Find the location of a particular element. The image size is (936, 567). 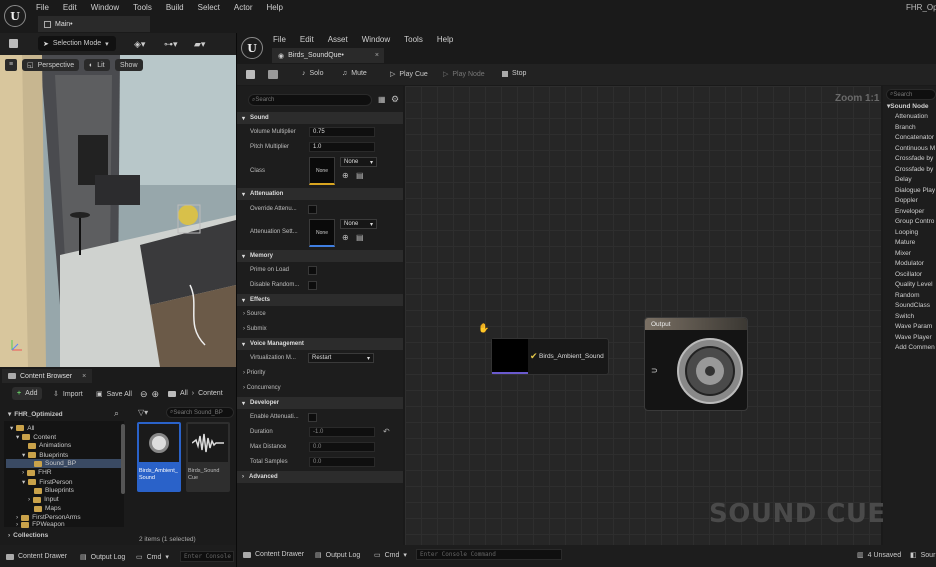

palette-item: Dialogue Play is located at coordinates (915, 190).